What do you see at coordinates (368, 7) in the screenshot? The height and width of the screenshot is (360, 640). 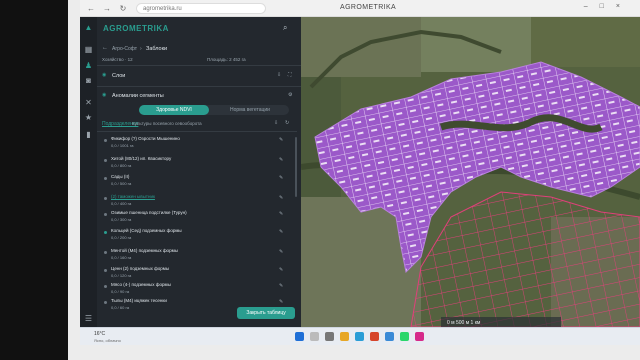 I see `window-title: AGROMETRIKA` at bounding box center [368, 7].